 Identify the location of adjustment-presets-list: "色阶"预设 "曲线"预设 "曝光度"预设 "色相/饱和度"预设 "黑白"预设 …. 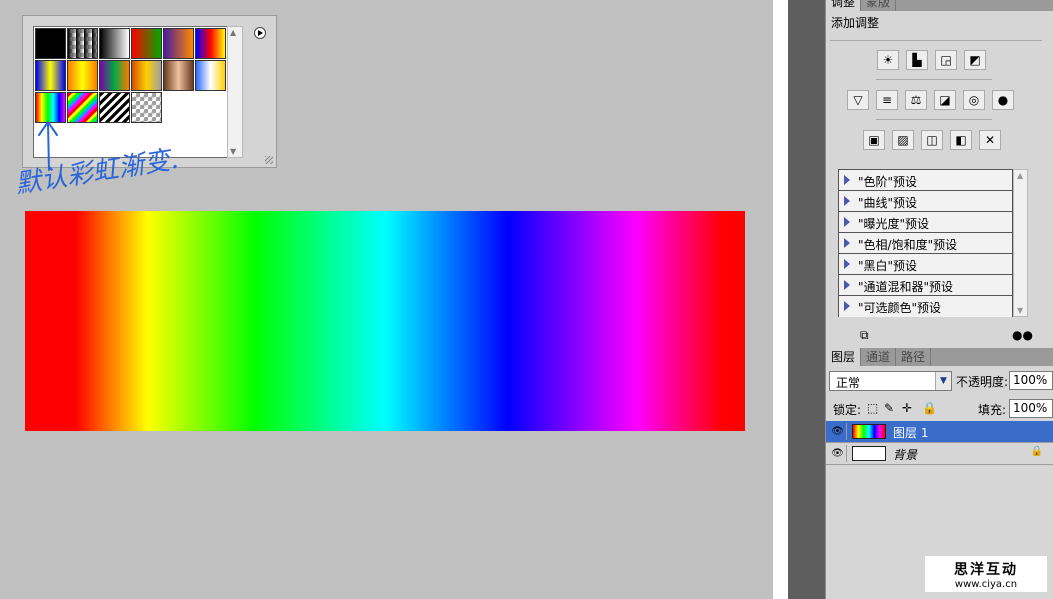
(925, 243).